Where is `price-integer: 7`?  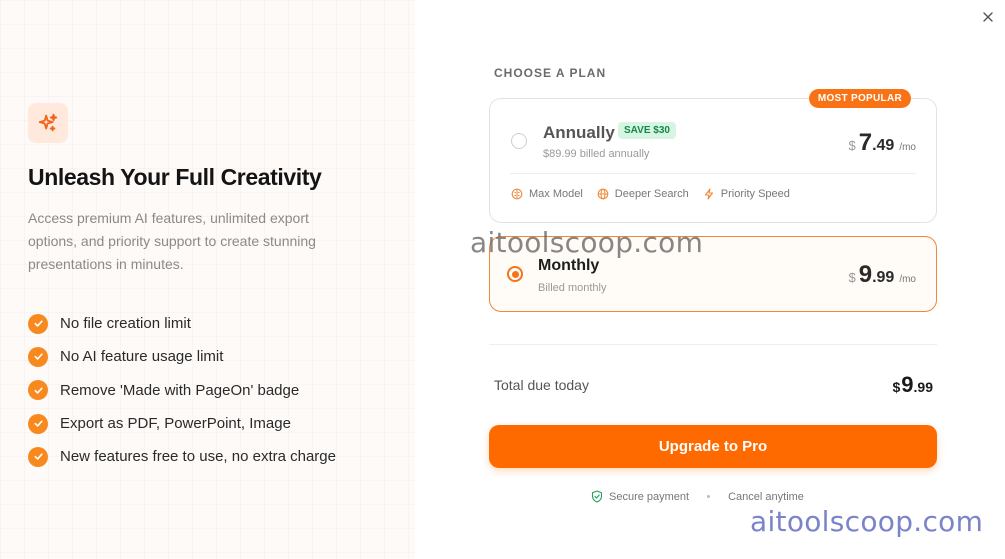
price-integer: 7 is located at coordinates (865, 142).